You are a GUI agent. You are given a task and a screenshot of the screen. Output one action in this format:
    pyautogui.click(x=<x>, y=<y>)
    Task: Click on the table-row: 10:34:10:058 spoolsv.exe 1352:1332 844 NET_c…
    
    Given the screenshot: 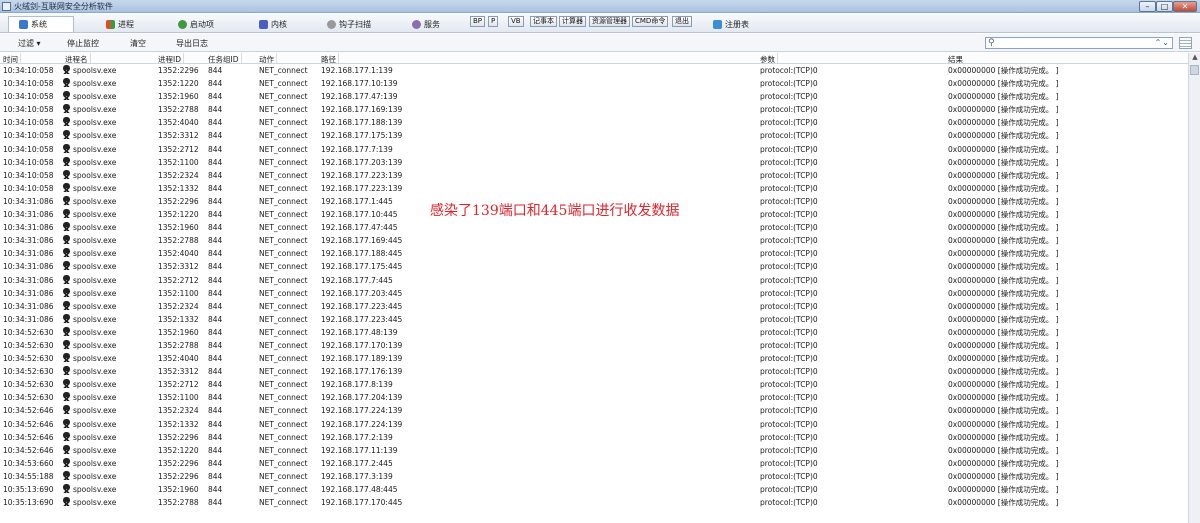 What is the action you would take?
    pyautogui.click(x=594, y=189)
    